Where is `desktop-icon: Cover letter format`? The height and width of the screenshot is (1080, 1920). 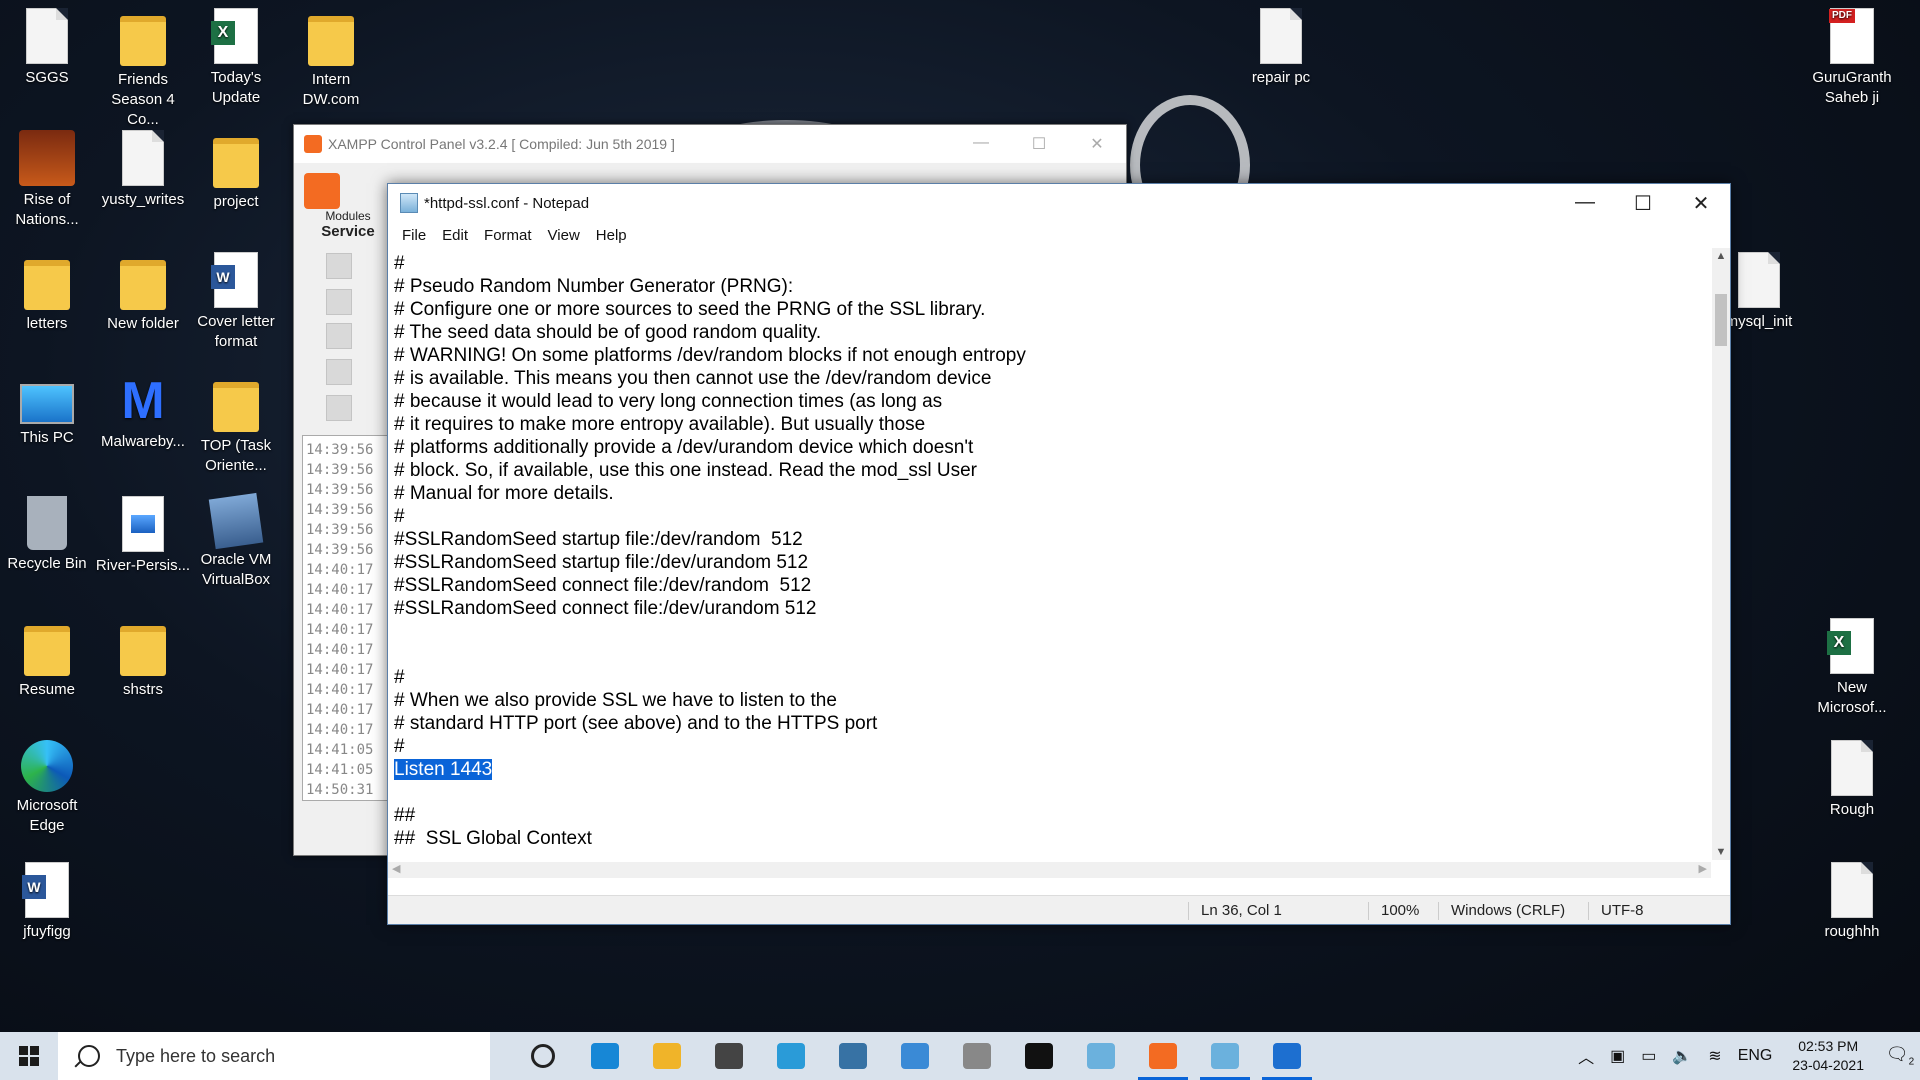
desktop-icon: Cover letter format is located at coordinates (236, 302).